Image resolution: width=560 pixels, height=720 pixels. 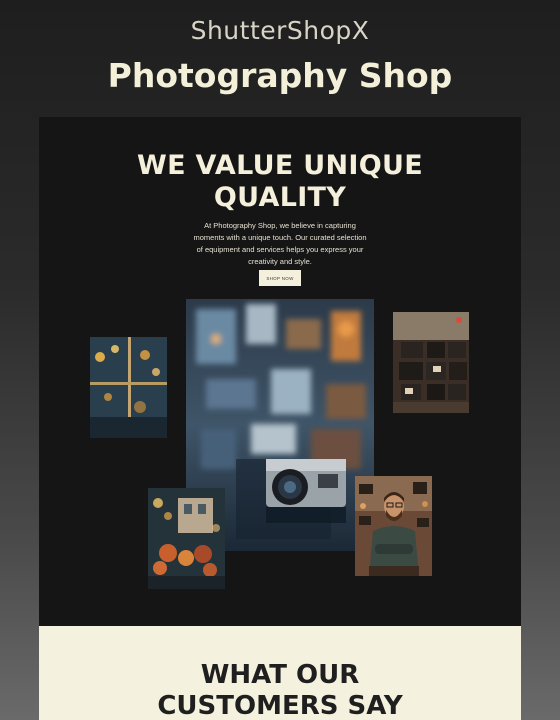 I want to click on vintage-cameras-shelf-photo, so click(x=431, y=362).